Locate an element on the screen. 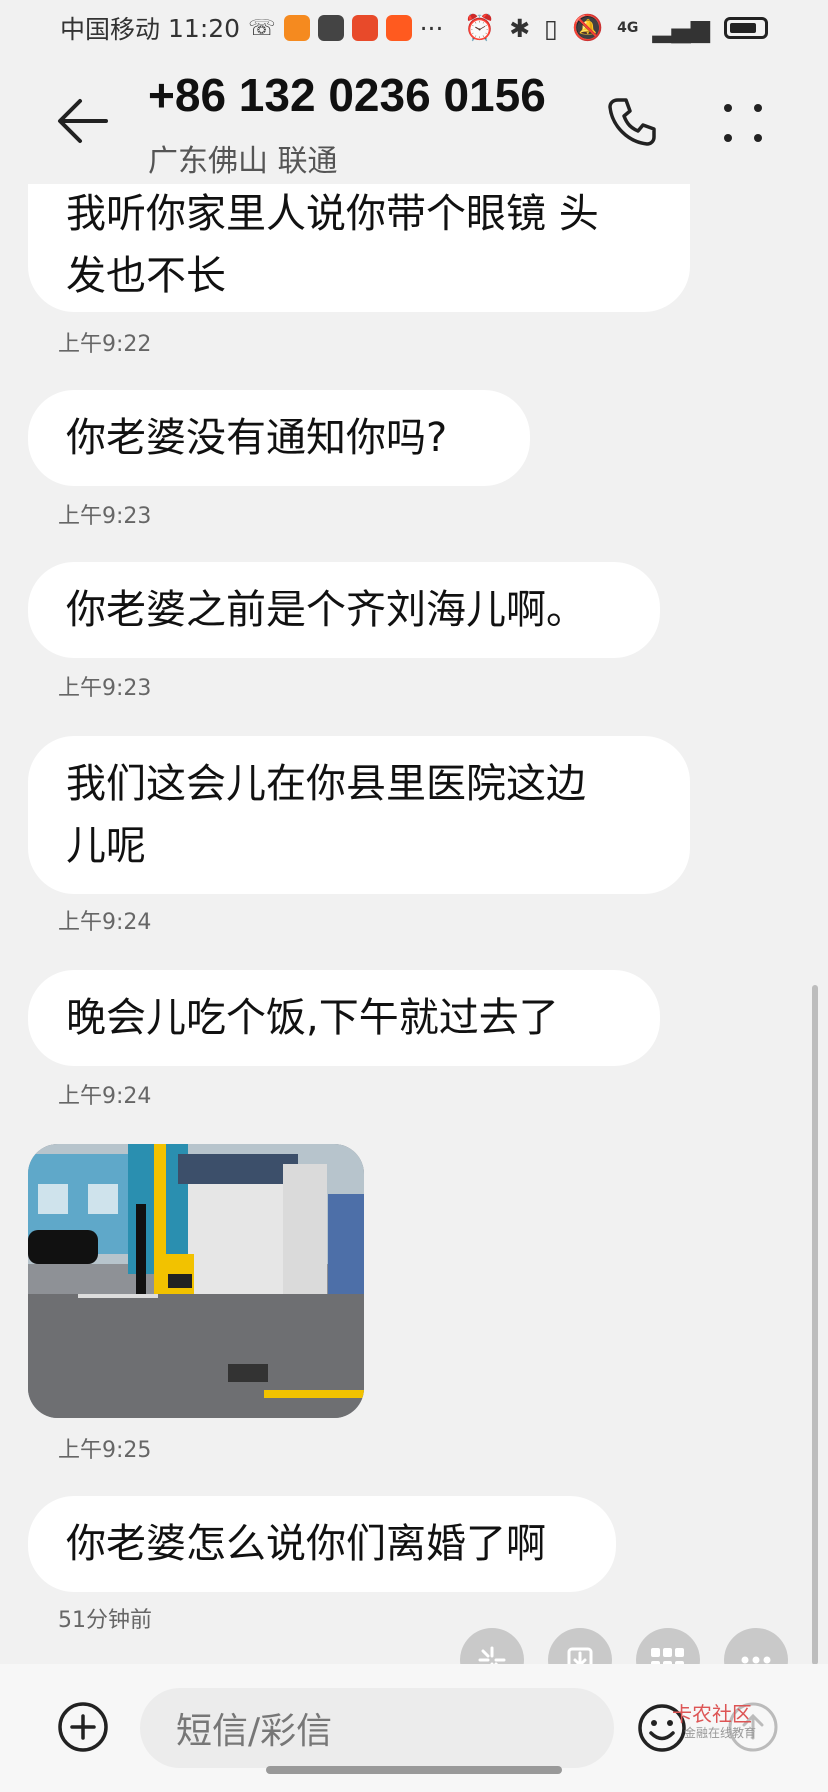  muted-call-icon: ☏ is located at coordinates (262, 28).